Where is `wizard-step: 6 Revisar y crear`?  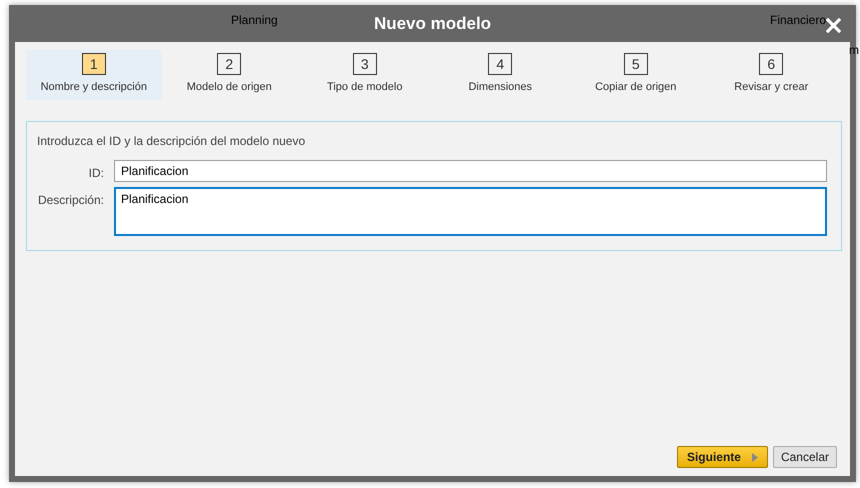 wizard-step: 6 Revisar y crear is located at coordinates (771, 75).